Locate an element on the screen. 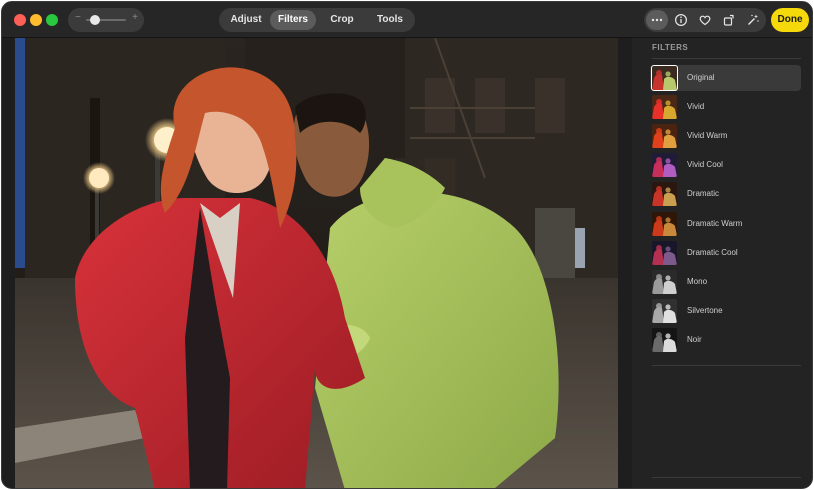 The image size is (814, 490). filter-label: Dramatic is located at coordinates (703, 194).